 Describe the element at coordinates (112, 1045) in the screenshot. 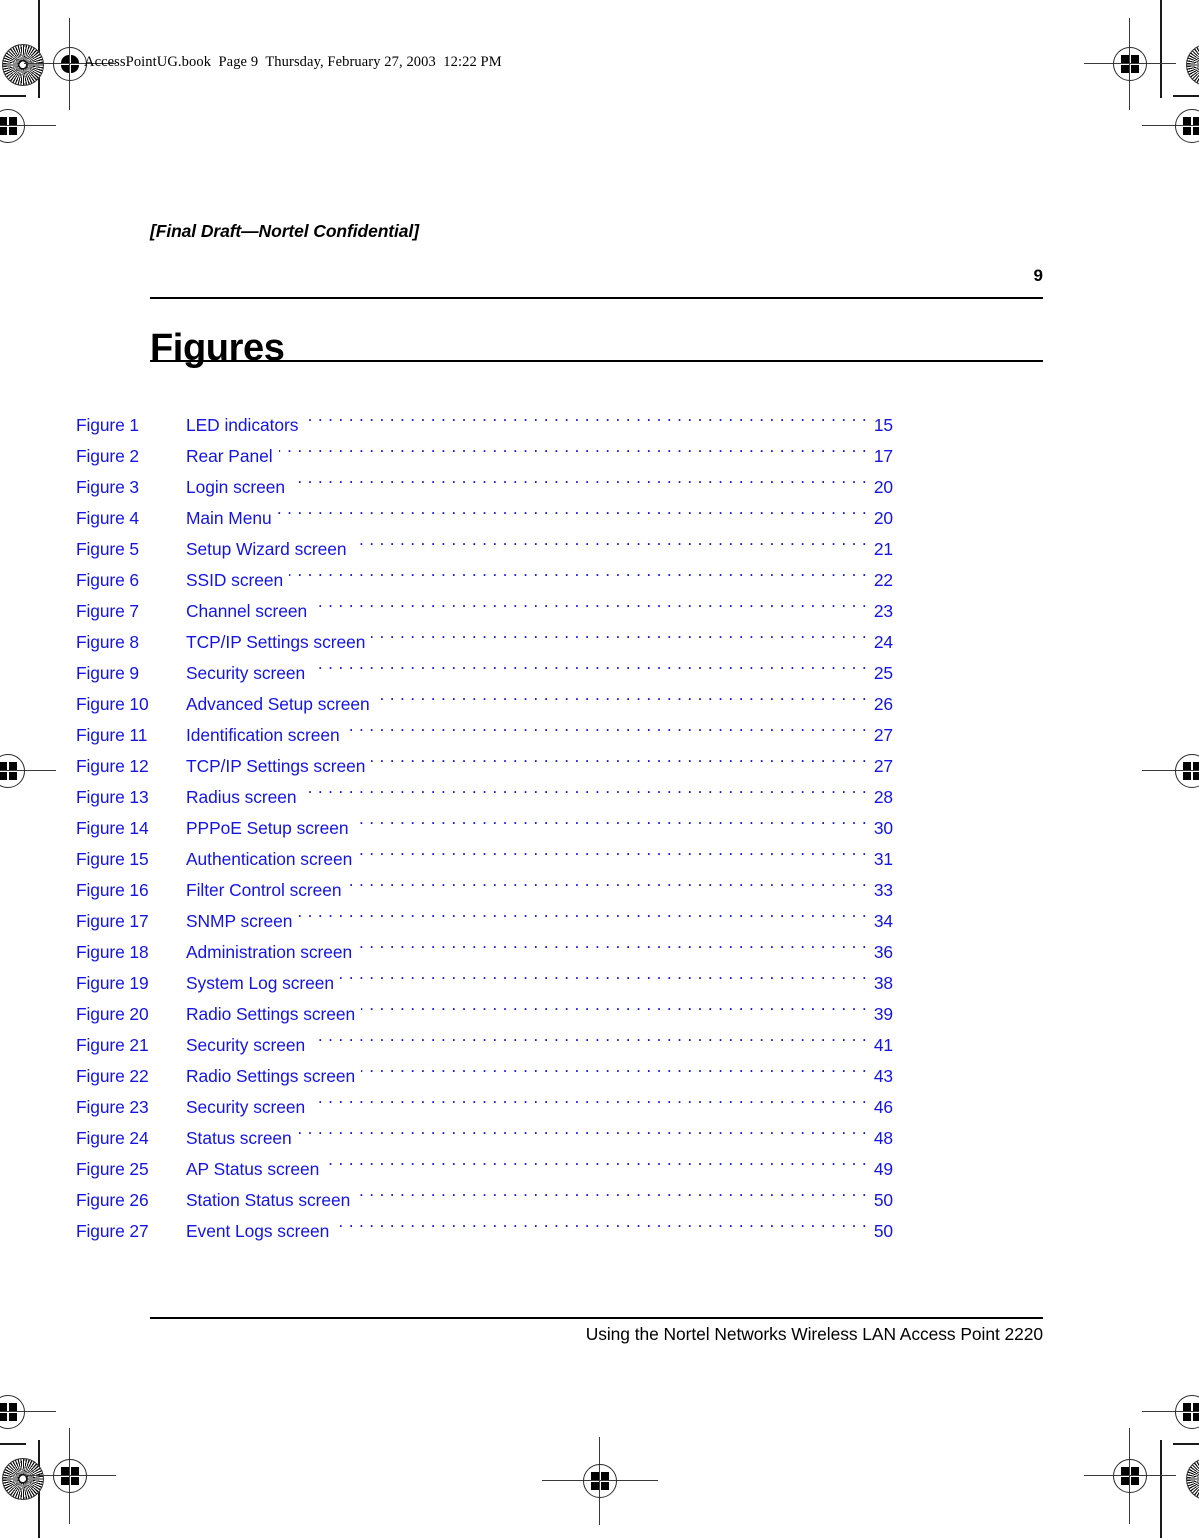

I see `toc-entry-label: Figure 21` at that location.